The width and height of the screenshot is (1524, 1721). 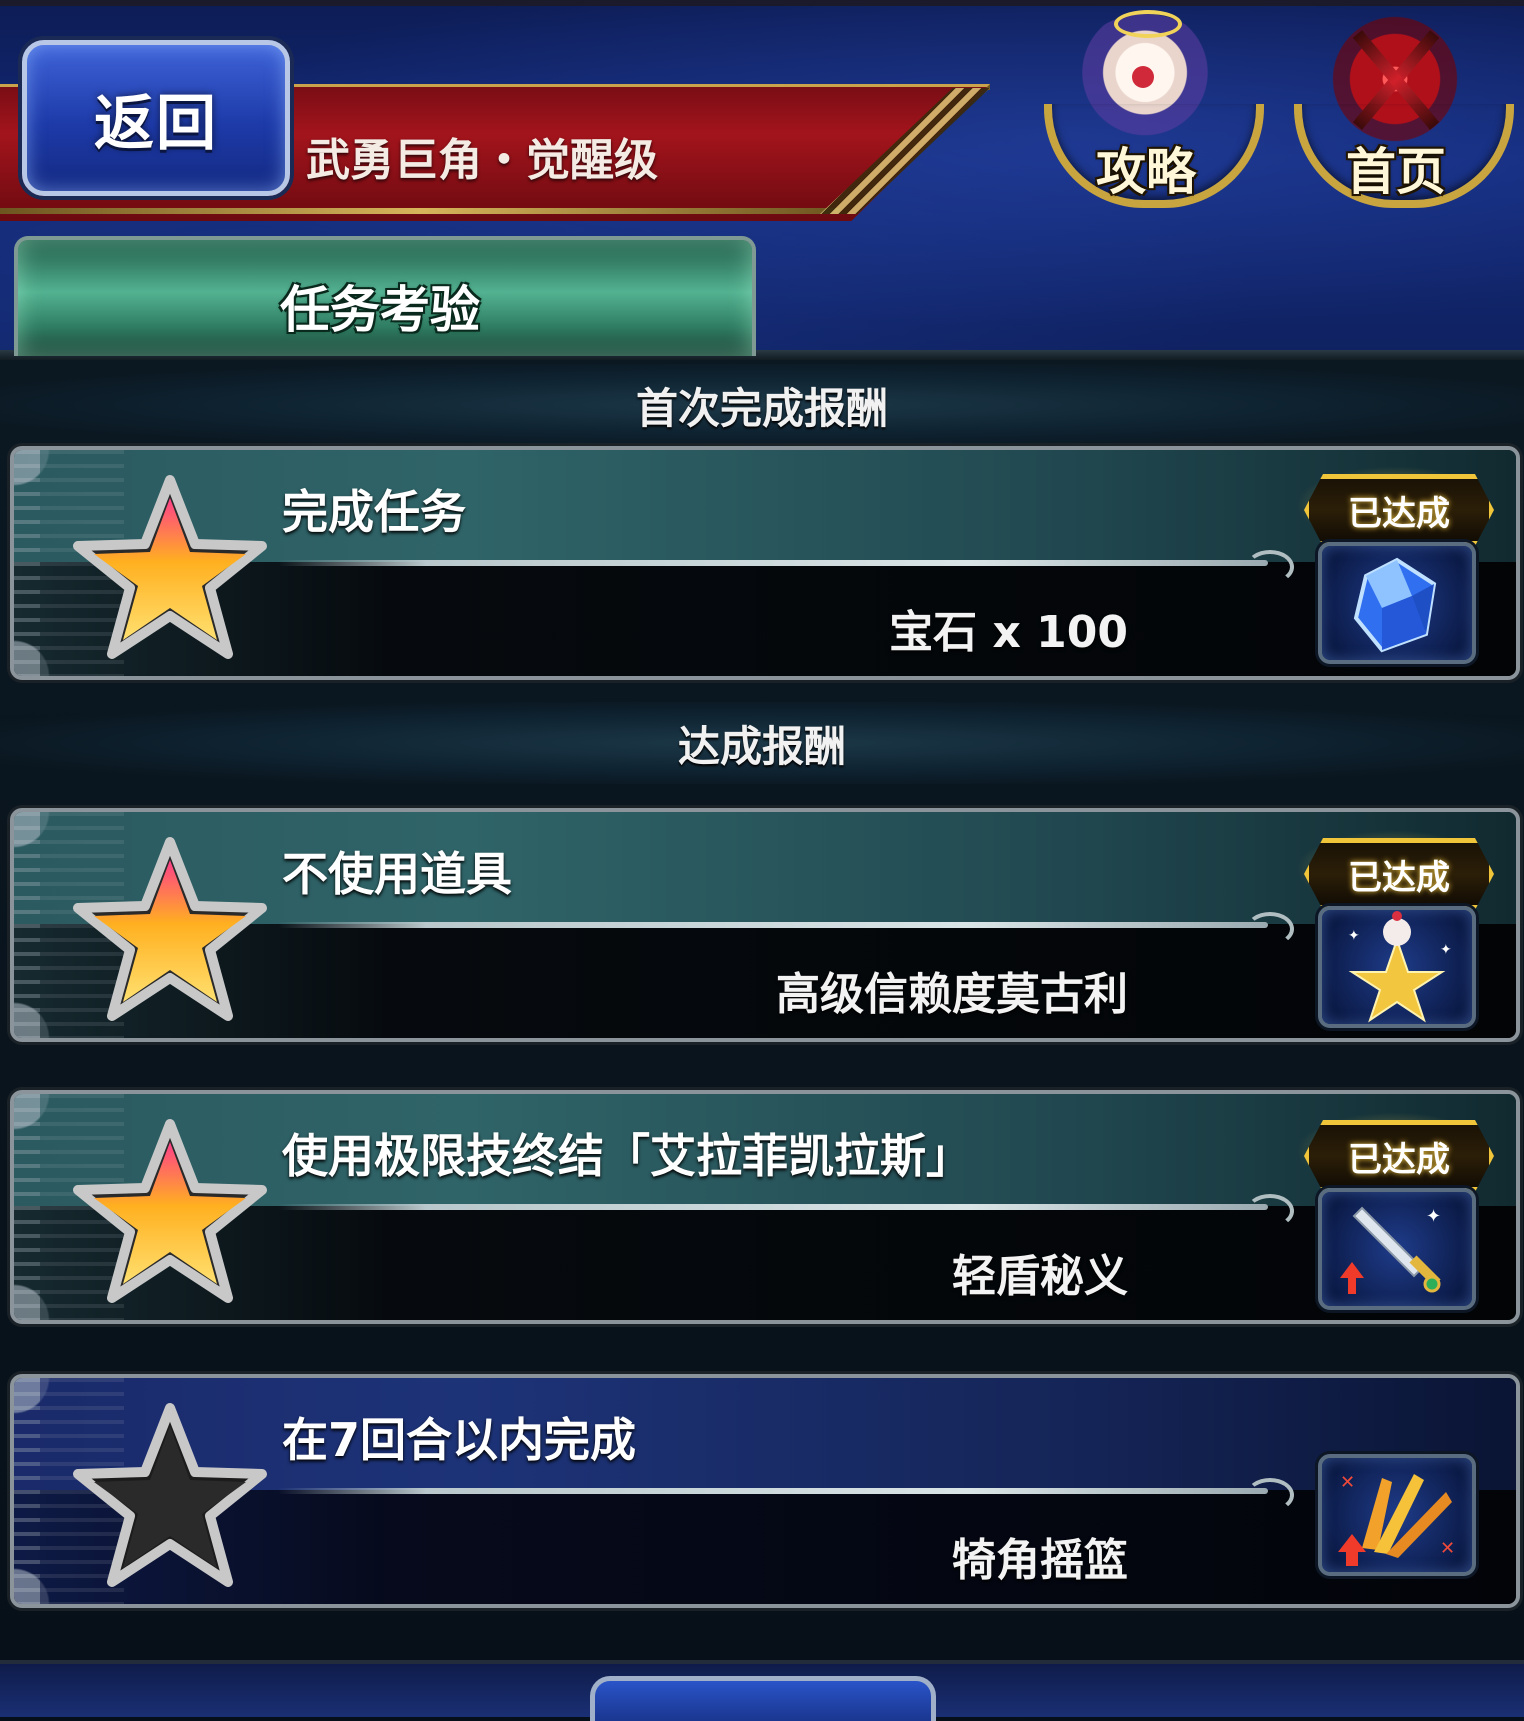 What do you see at coordinates (459, 1440) in the screenshot?
I see `mission-title: 在7回合以内完成` at bounding box center [459, 1440].